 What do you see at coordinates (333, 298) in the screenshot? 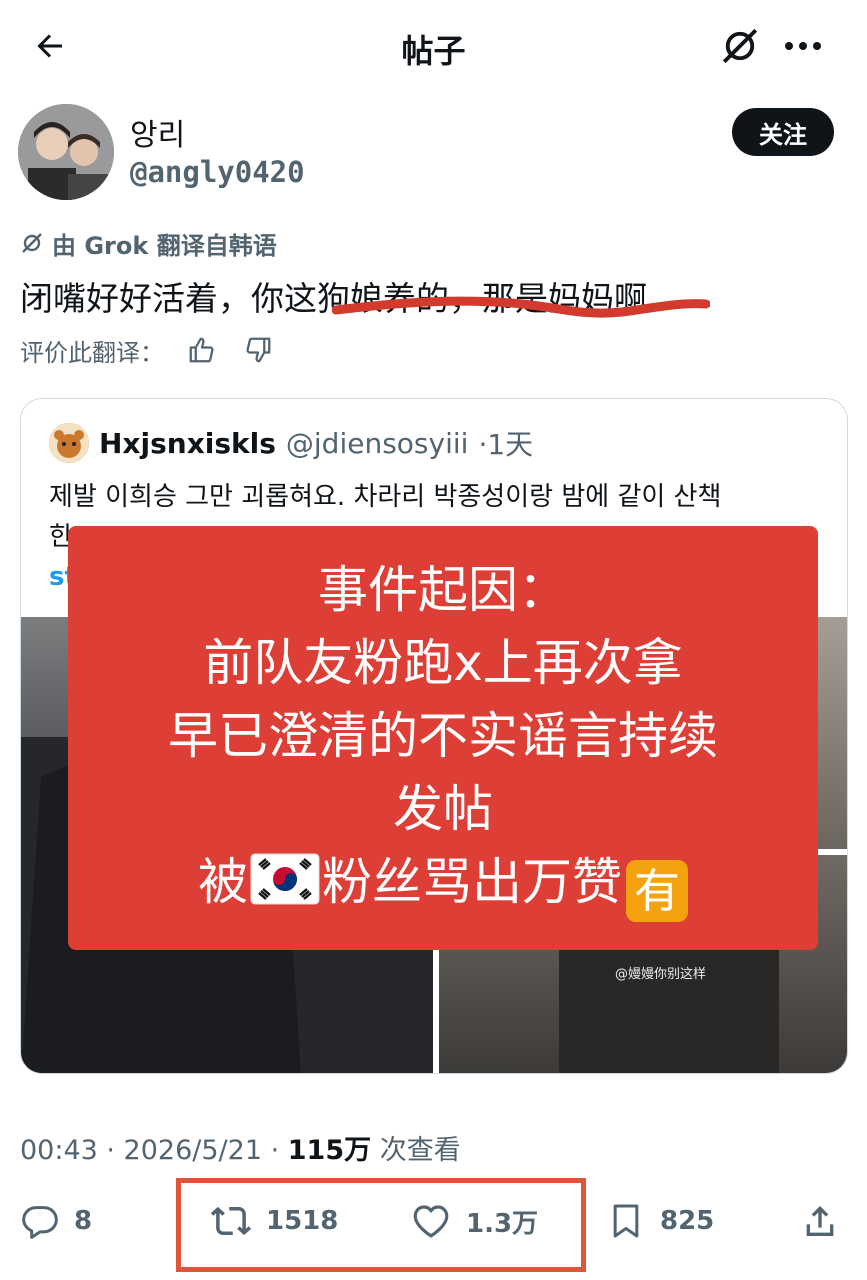
I see `post-text: 闭嘴好好活着，你这狗娘养的，那是妈妈啊` at bounding box center [333, 298].